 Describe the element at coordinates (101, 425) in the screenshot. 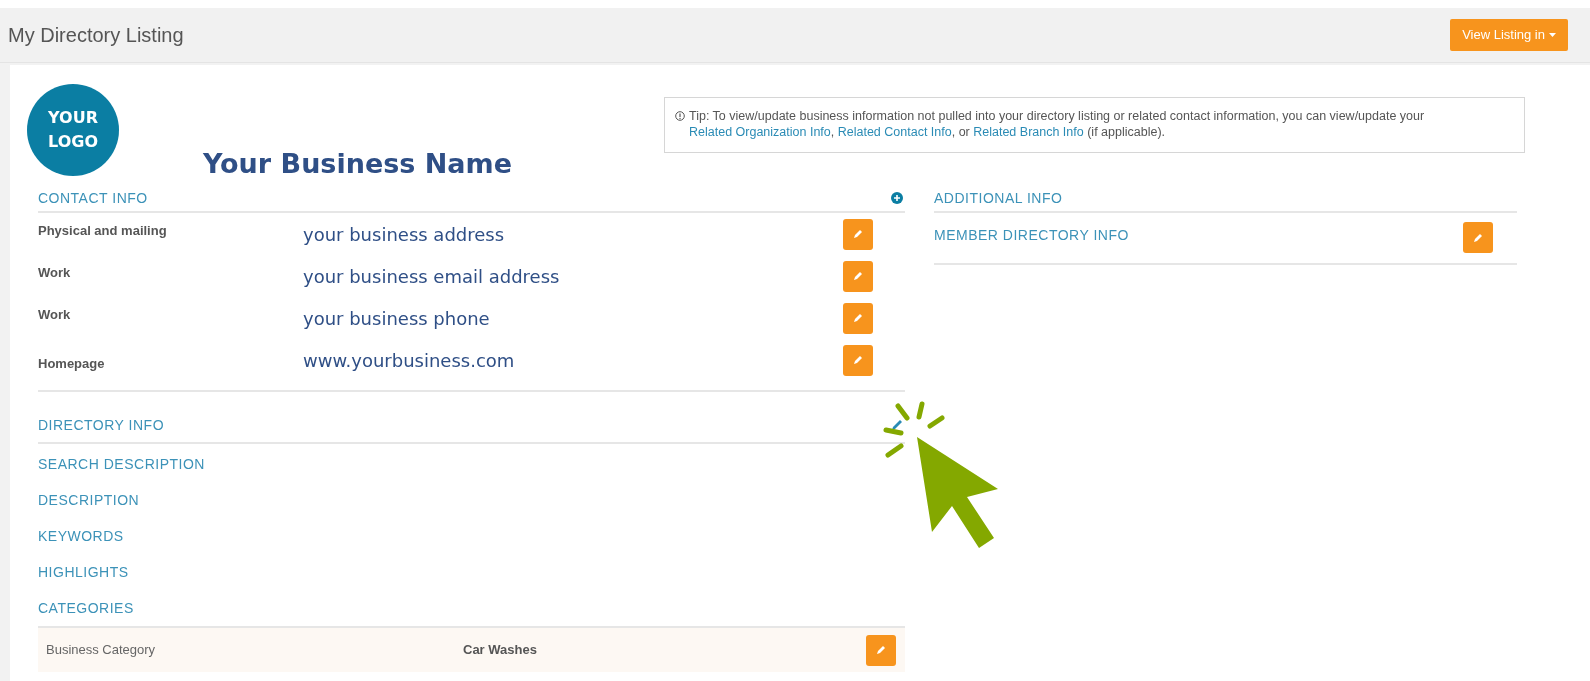

I see `section-heading: DIRECTORY INFO` at that location.